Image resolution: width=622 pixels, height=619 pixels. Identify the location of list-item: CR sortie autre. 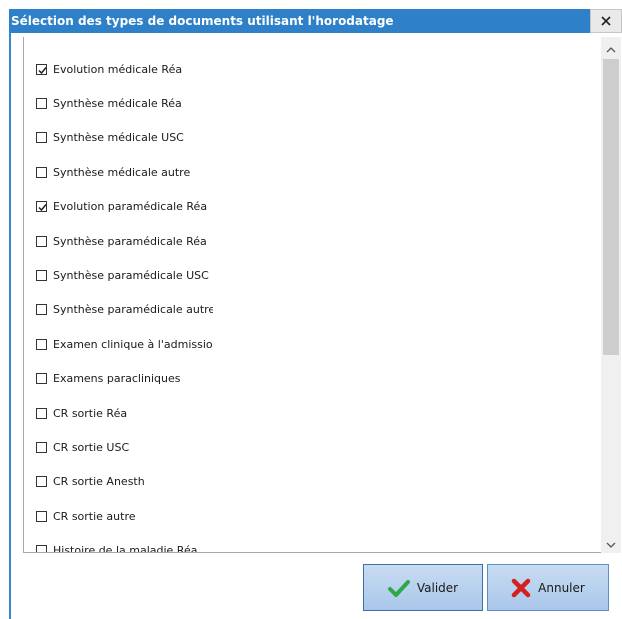
(124, 516).